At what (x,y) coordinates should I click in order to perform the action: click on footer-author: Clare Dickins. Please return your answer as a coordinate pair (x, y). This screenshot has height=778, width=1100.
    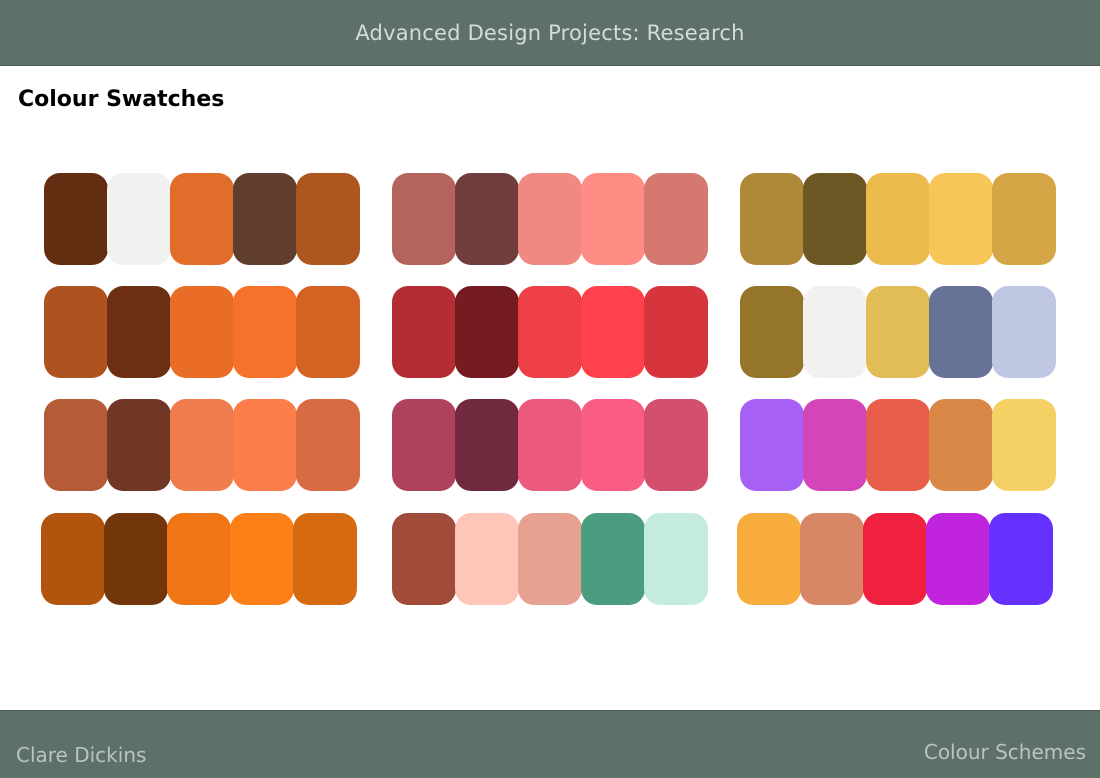
    Looking at the image, I should click on (81, 755).